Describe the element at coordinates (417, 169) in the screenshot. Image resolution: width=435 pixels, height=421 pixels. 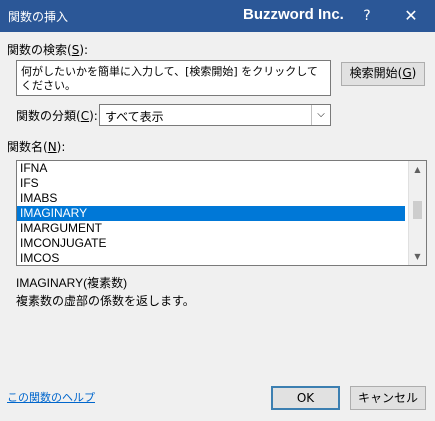
I see `scroll-up-icon: ▲` at that location.